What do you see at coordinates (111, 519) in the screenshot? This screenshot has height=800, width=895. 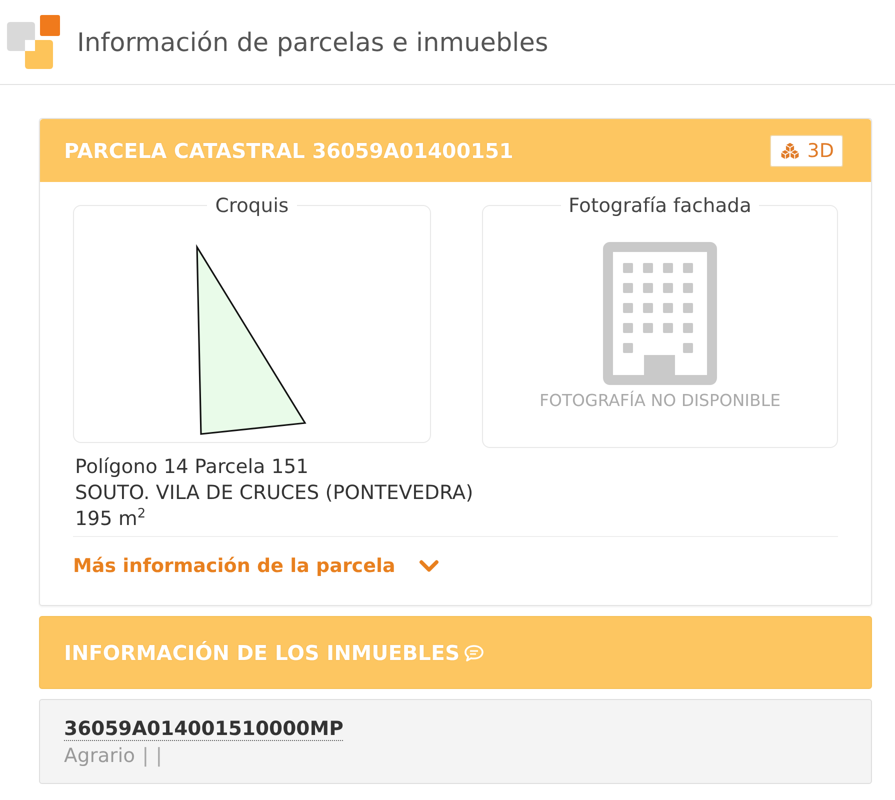 I see `parcel-detail: 195 m$^{2}$` at bounding box center [111, 519].